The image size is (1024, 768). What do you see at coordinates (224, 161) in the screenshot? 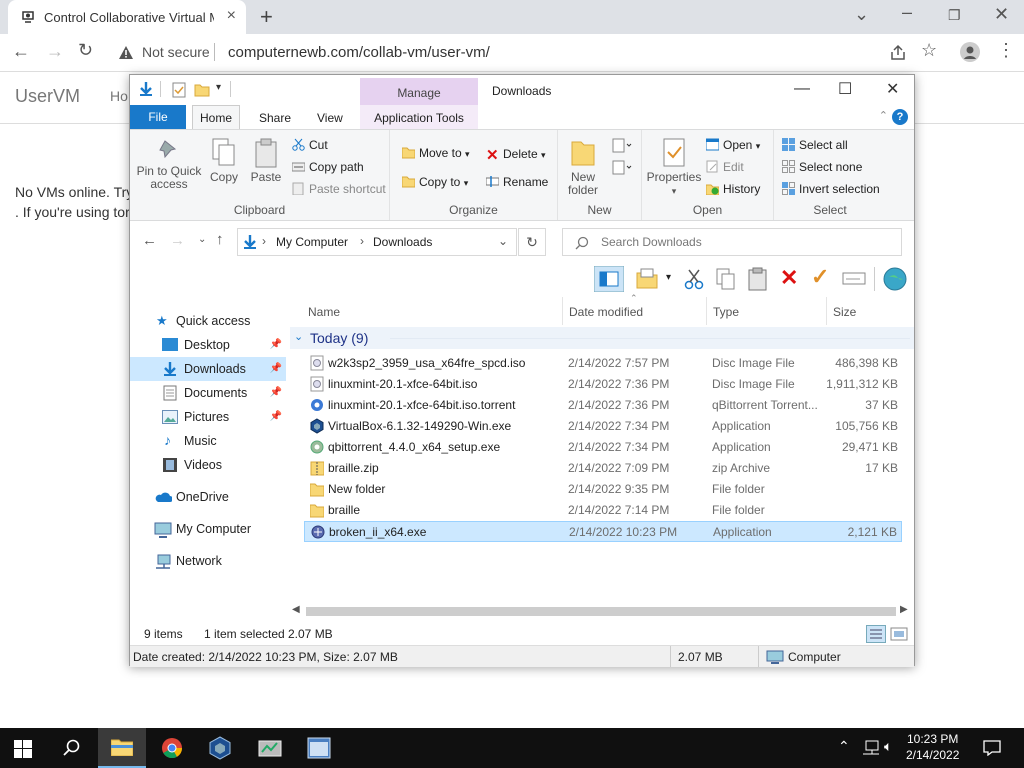
I see `copy-button: Copy` at bounding box center [224, 161].